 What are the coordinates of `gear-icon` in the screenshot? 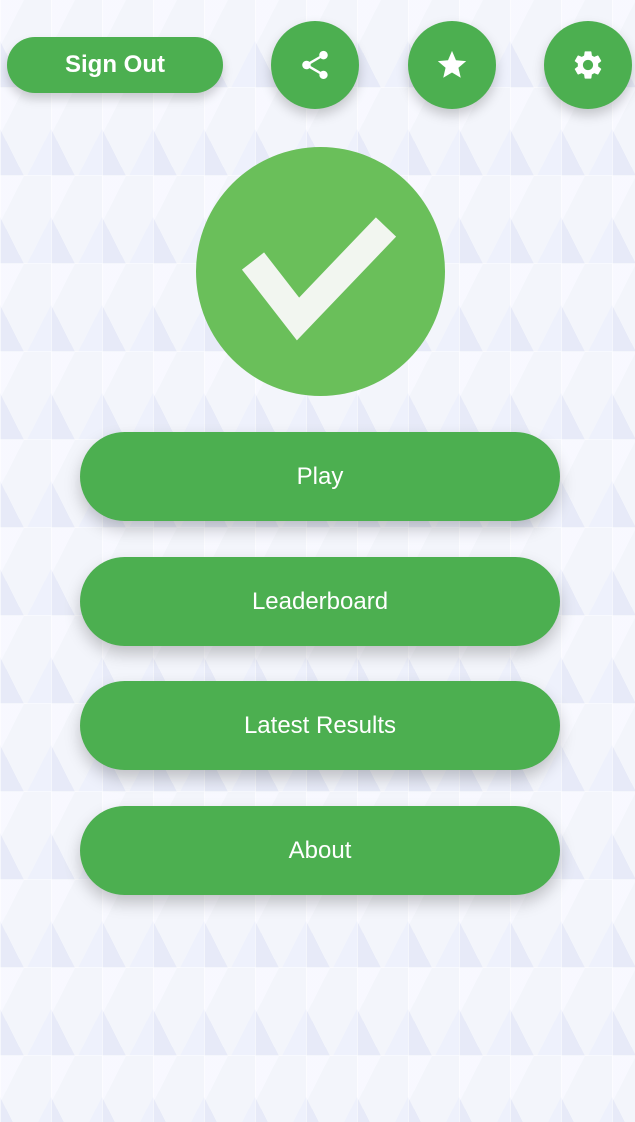 It's located at (588, 65).